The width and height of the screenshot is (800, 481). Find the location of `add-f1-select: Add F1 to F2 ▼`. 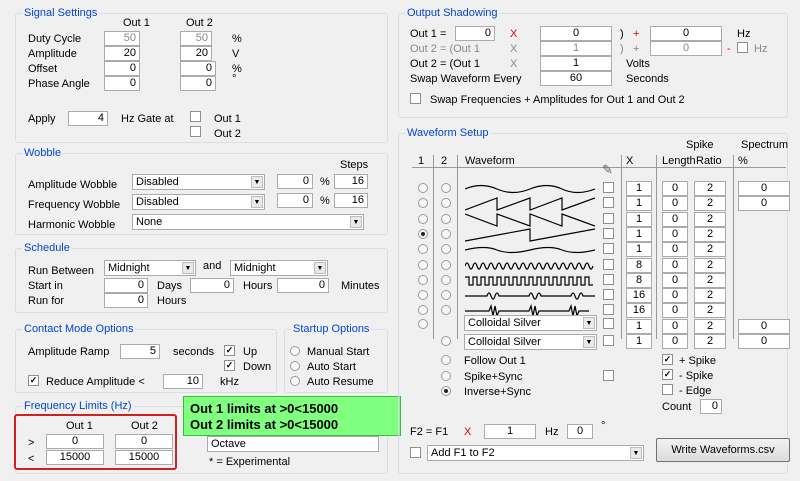

add-f1-select: Add F1 to F2 ▼ is located at coordinates (535, 453).